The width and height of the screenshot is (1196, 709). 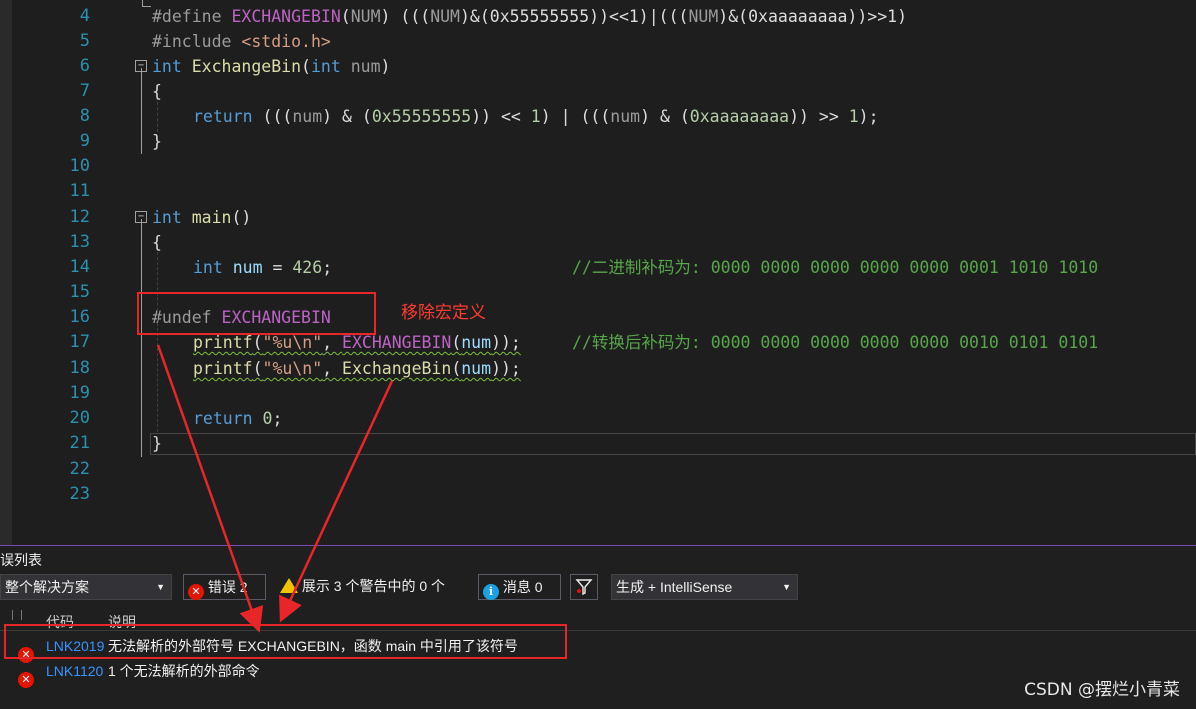 I want to click on build-source-select: 生成 + IntelliSense ▼, so click(x=704, y=587).